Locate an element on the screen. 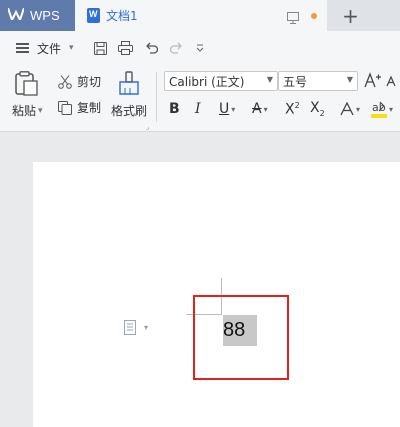 The height and width of the screenshot is (427, 400). svg-text: ab is located at coordinates (379, 107).